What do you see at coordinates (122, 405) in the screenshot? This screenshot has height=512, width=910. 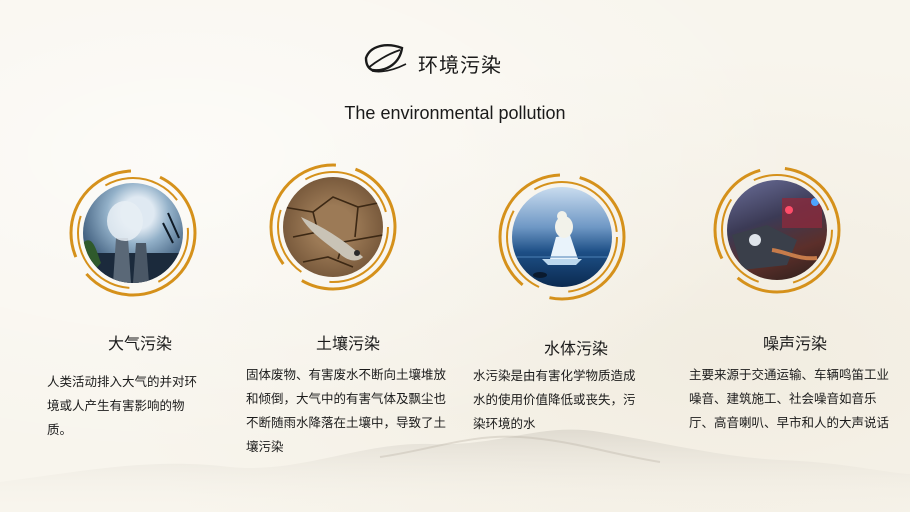 I see `card-description: 人类活动排入大气的并对环境或人产生有害影响的物质。` at bounding box center [122, 405].